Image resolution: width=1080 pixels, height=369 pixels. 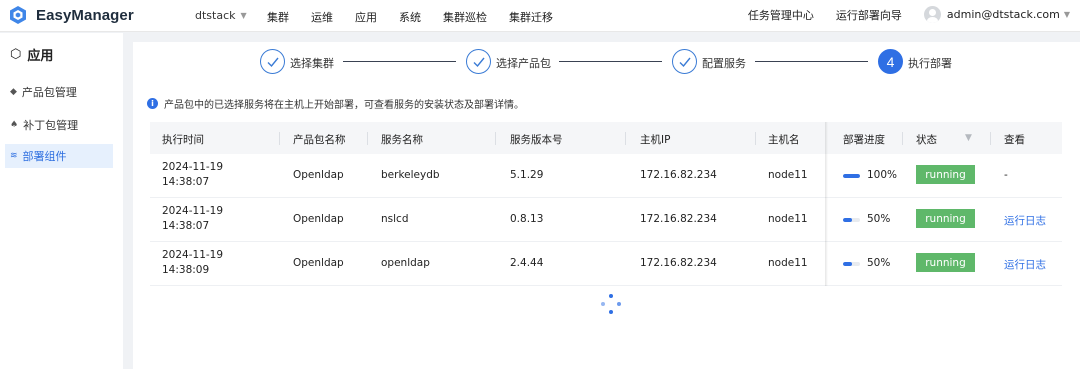 I want to click on tenant-label: dtstack, so click(x=215, y=15).